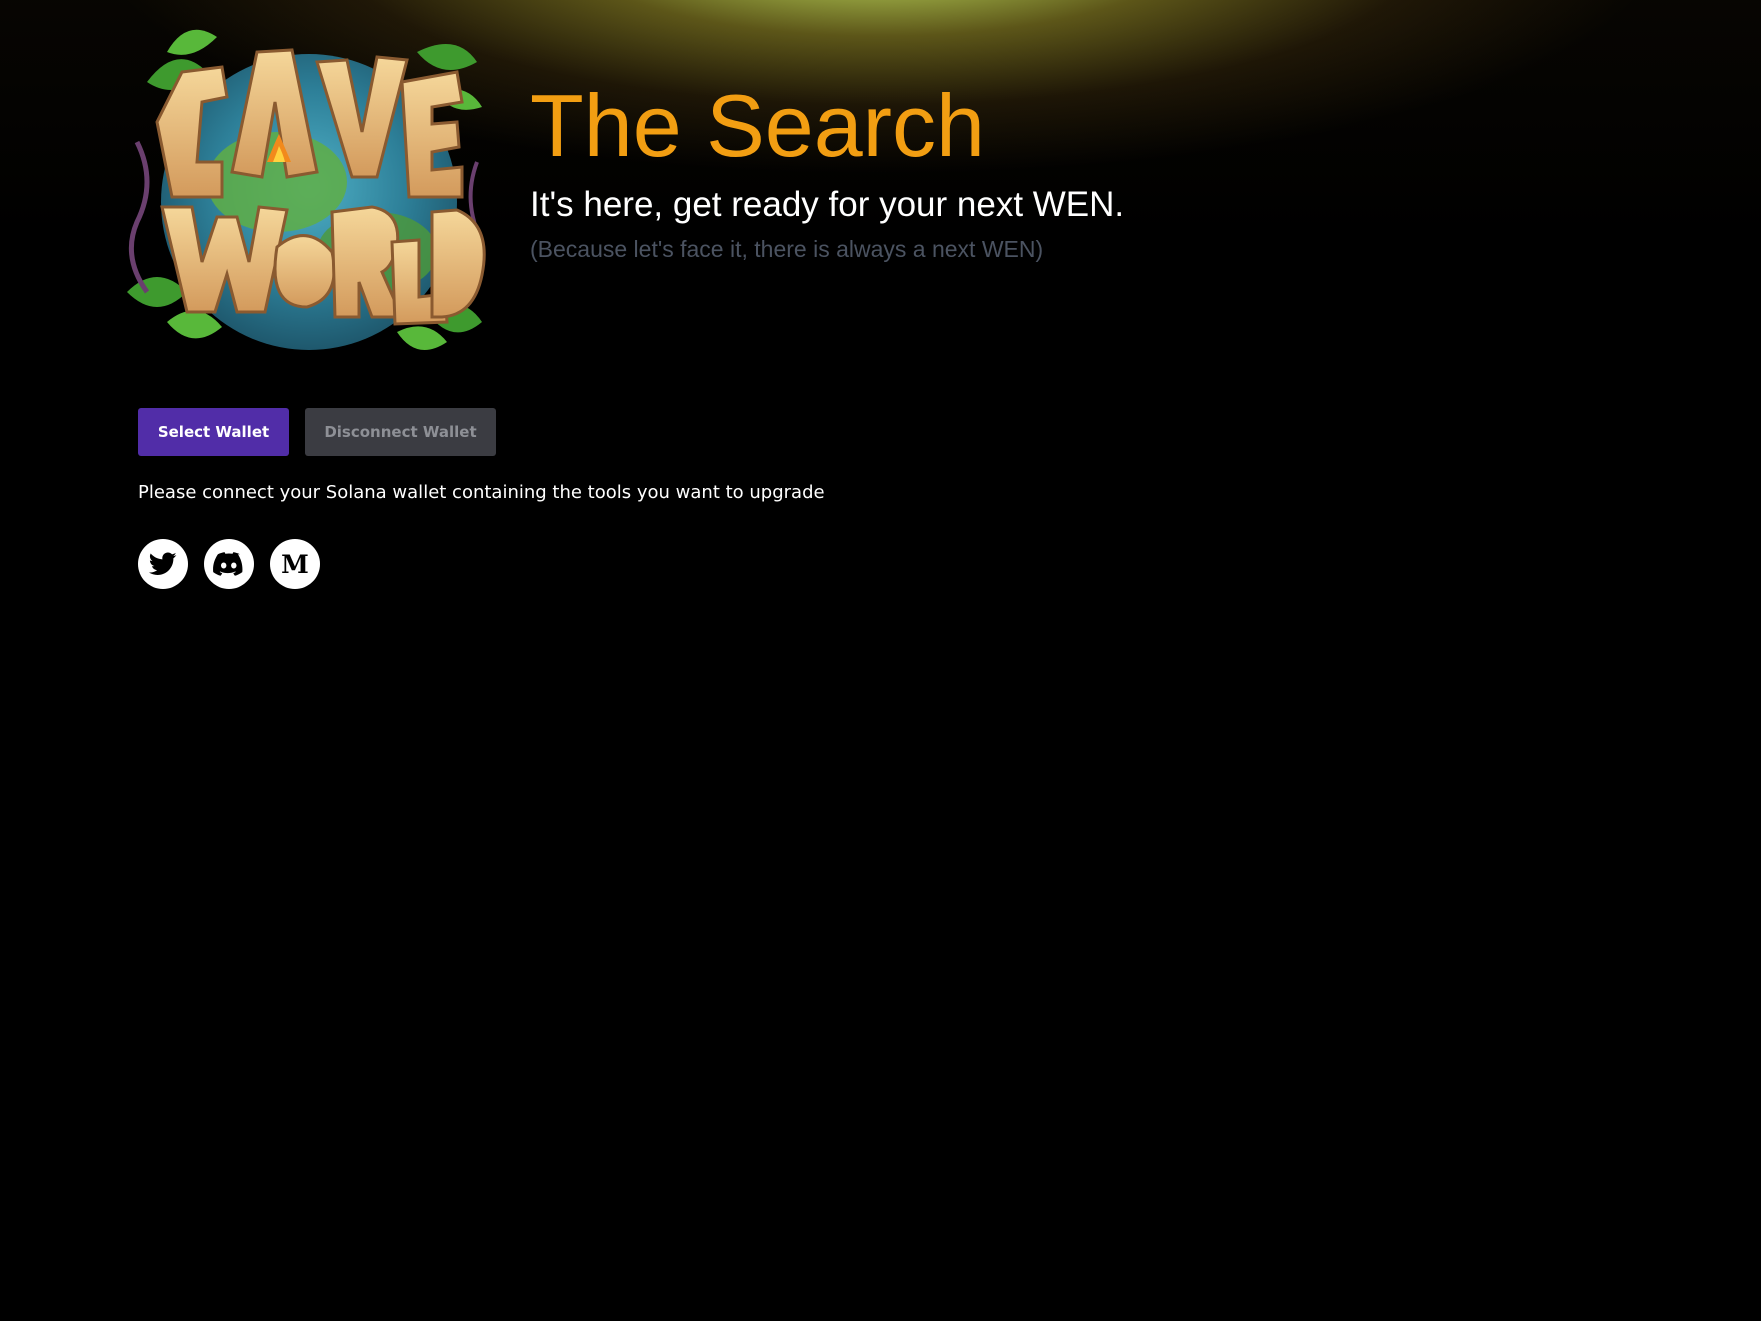  I want to click on page-title: The Search, so click(757, 125).